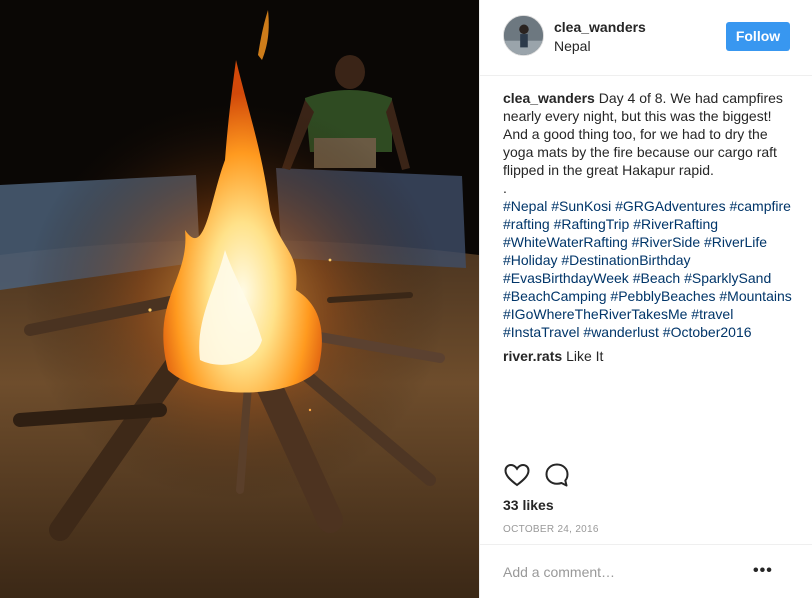  I want to click on hashtag-link: #WhiteWaterRafting, so click(565, 242).